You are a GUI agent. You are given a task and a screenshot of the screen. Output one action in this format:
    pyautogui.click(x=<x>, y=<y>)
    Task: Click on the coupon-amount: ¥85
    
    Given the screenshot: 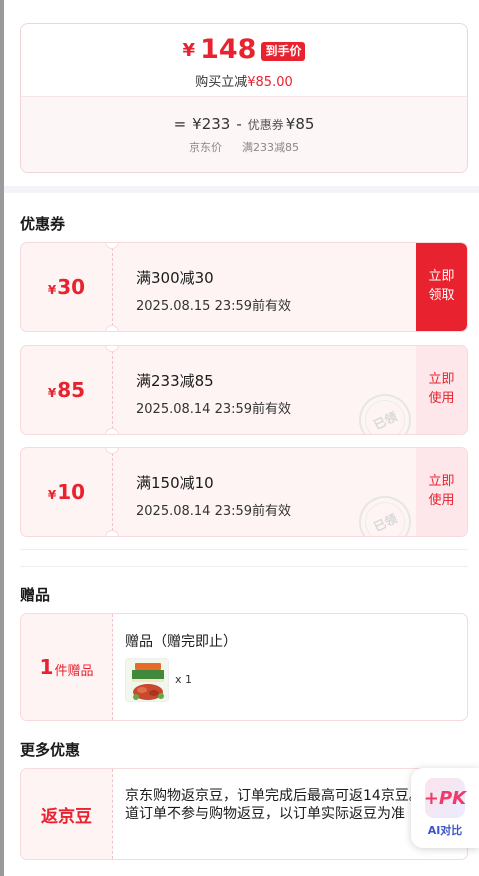 What is the action you would take?
    pyautogui.click(x=66, y=390)
    